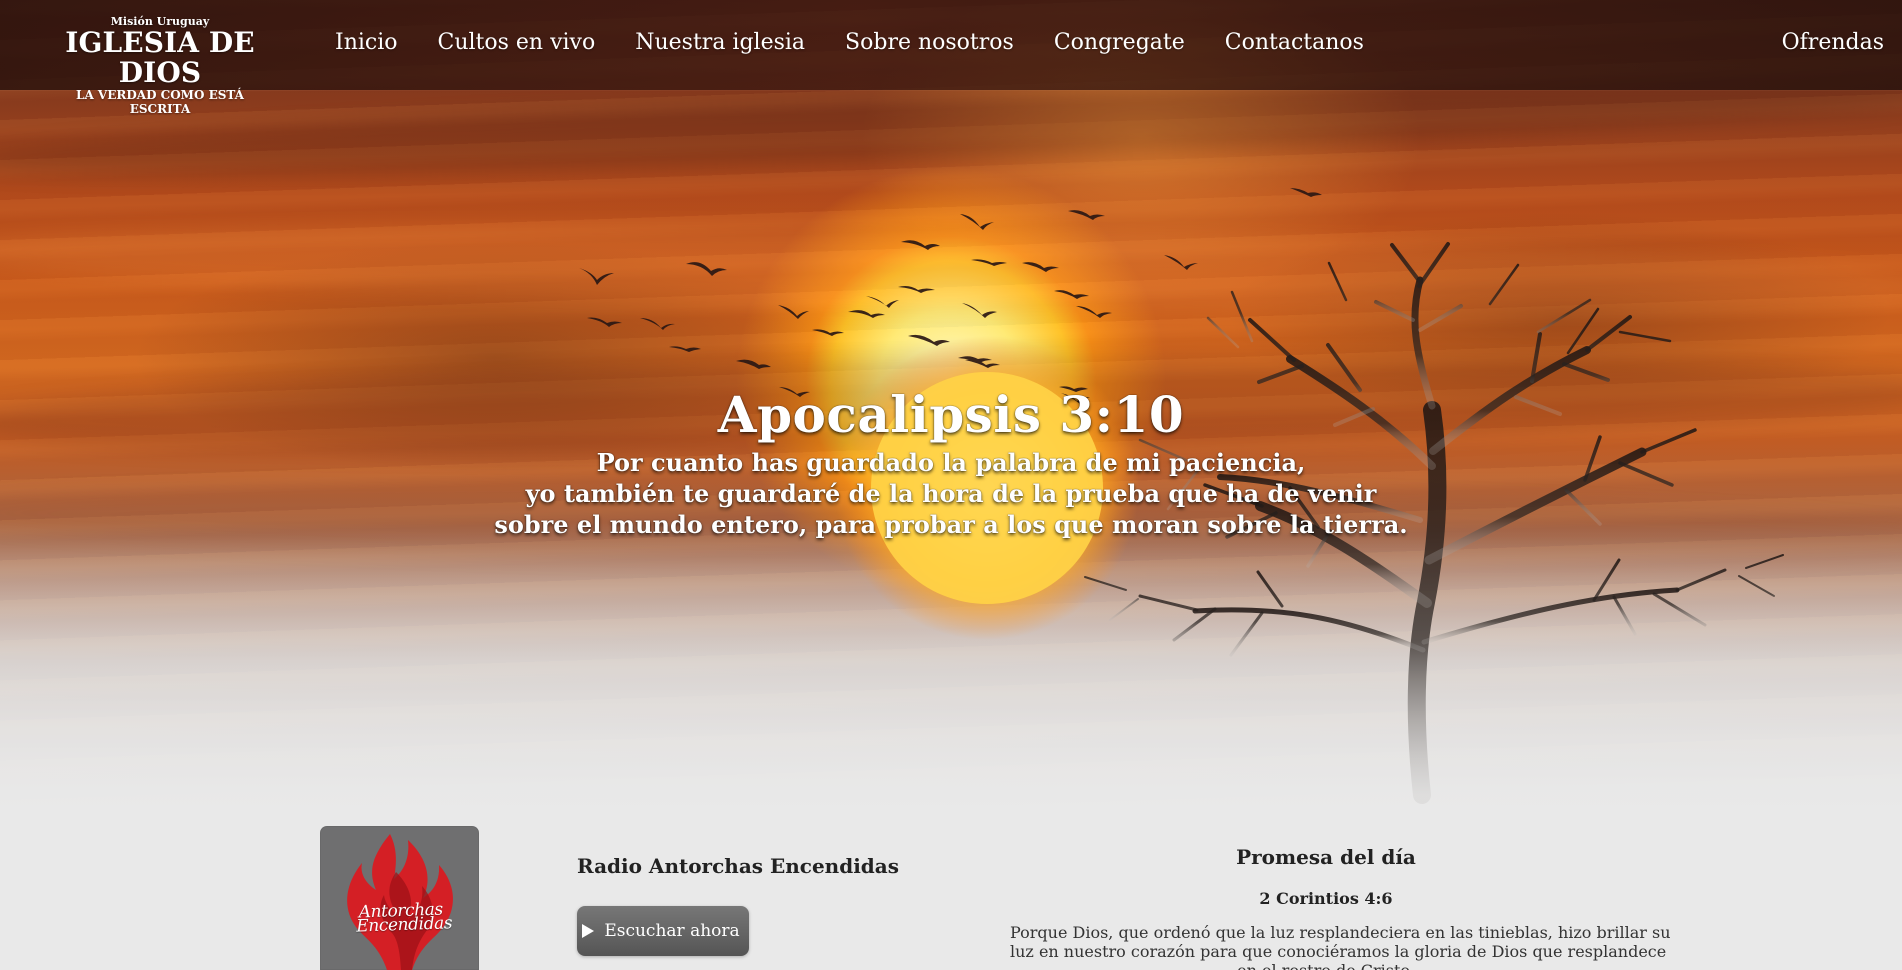 The image size is (1902, 970). What do you see at coordinates (160, 102) in the screenshot?
I see `logo-tagline: LA VERDAD COMO ESTÁ ESCRITA` at bounding box center [160, 102].